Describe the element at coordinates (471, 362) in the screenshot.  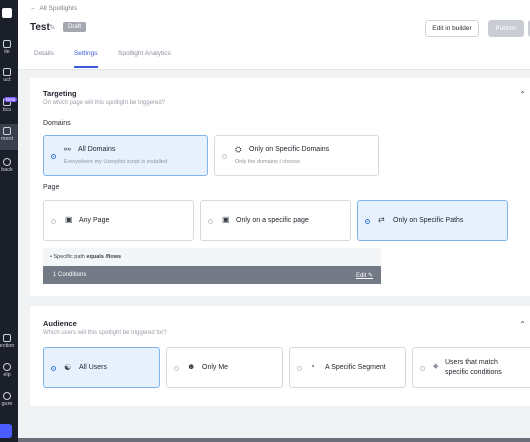
I see `audience-option-label: Users that match` at that location.